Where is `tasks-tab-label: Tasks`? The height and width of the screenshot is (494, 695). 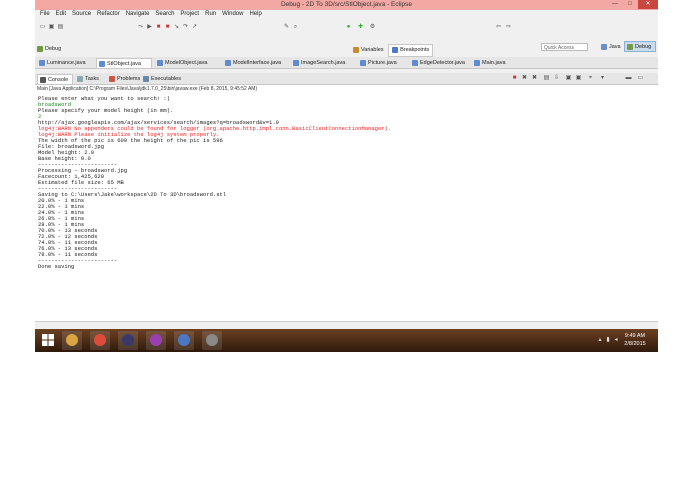
tasks-tab-label: Tasks is located at coordinates (92, 79).